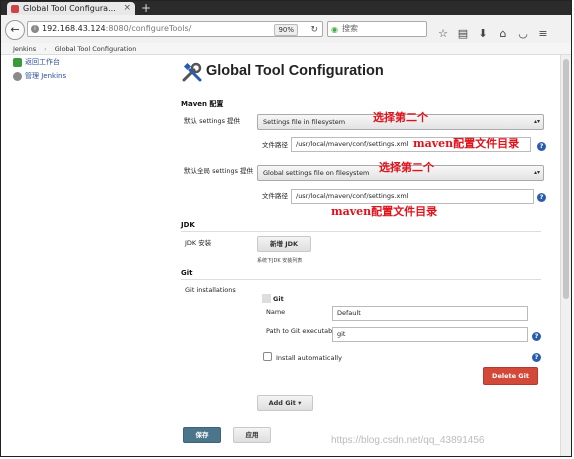  What do you see at coordinates (24, 49) in the screenshot?
I see `breadcrumb-jenkins: Jenkins` at bounding box center [24, 49].